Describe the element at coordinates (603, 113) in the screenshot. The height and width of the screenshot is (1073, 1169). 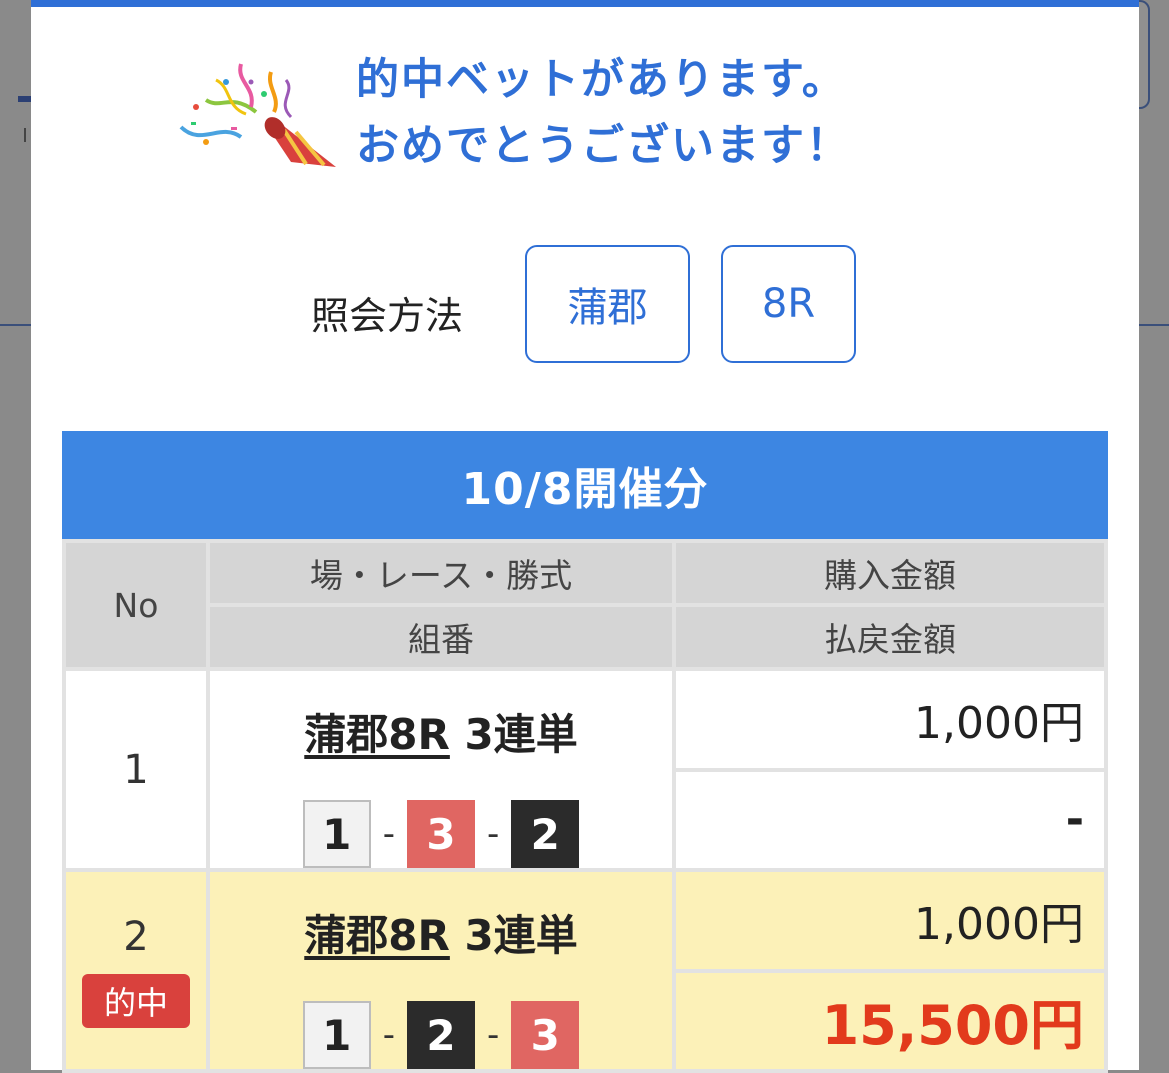
I see `congrats-headline: 的中ベットがあります。 おめでとうございます！` at that location.